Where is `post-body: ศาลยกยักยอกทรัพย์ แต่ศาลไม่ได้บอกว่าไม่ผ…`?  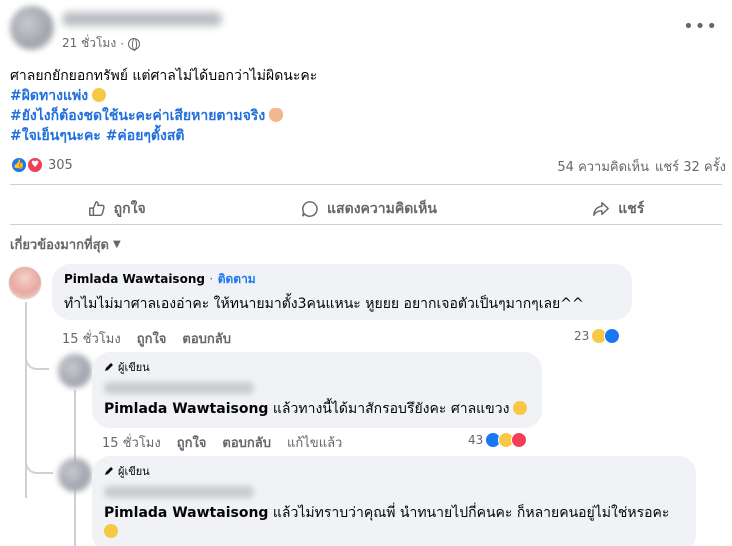
post-body: ศาลยกยักยอกทรัพย์ แต่ศาลไม่ได้บอกว่าไม่ผ… is located at coordinates (163, 106).